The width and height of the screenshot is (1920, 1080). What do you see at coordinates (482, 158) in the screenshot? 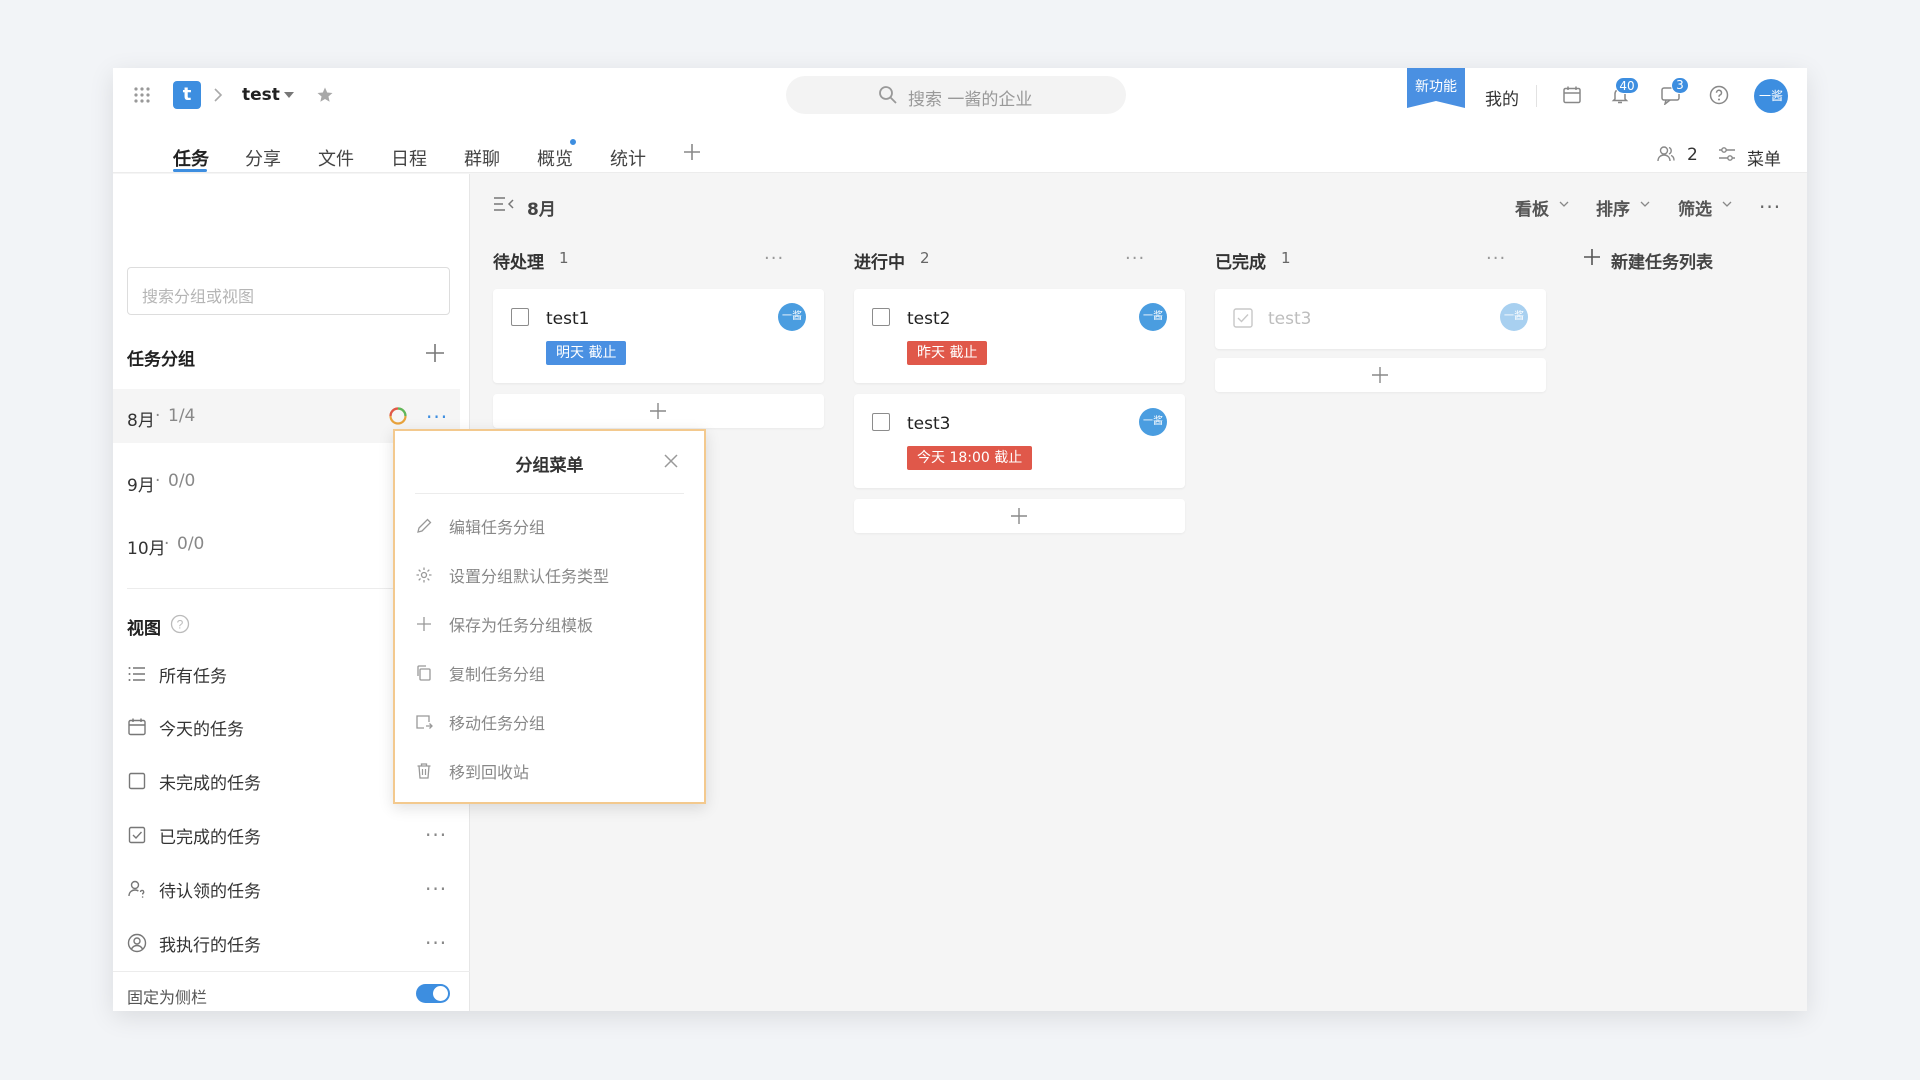
I see `tab-group-chat: 群聊` at bounding box center [482, 158].